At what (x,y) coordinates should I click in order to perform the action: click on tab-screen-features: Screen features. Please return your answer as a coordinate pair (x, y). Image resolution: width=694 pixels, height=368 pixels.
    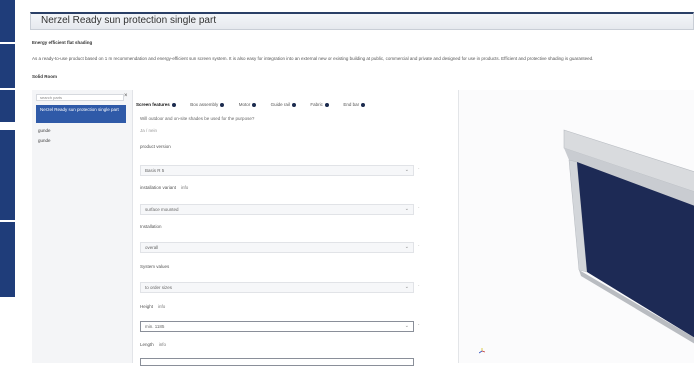
    Looking at the image, I should click on (156, 104).